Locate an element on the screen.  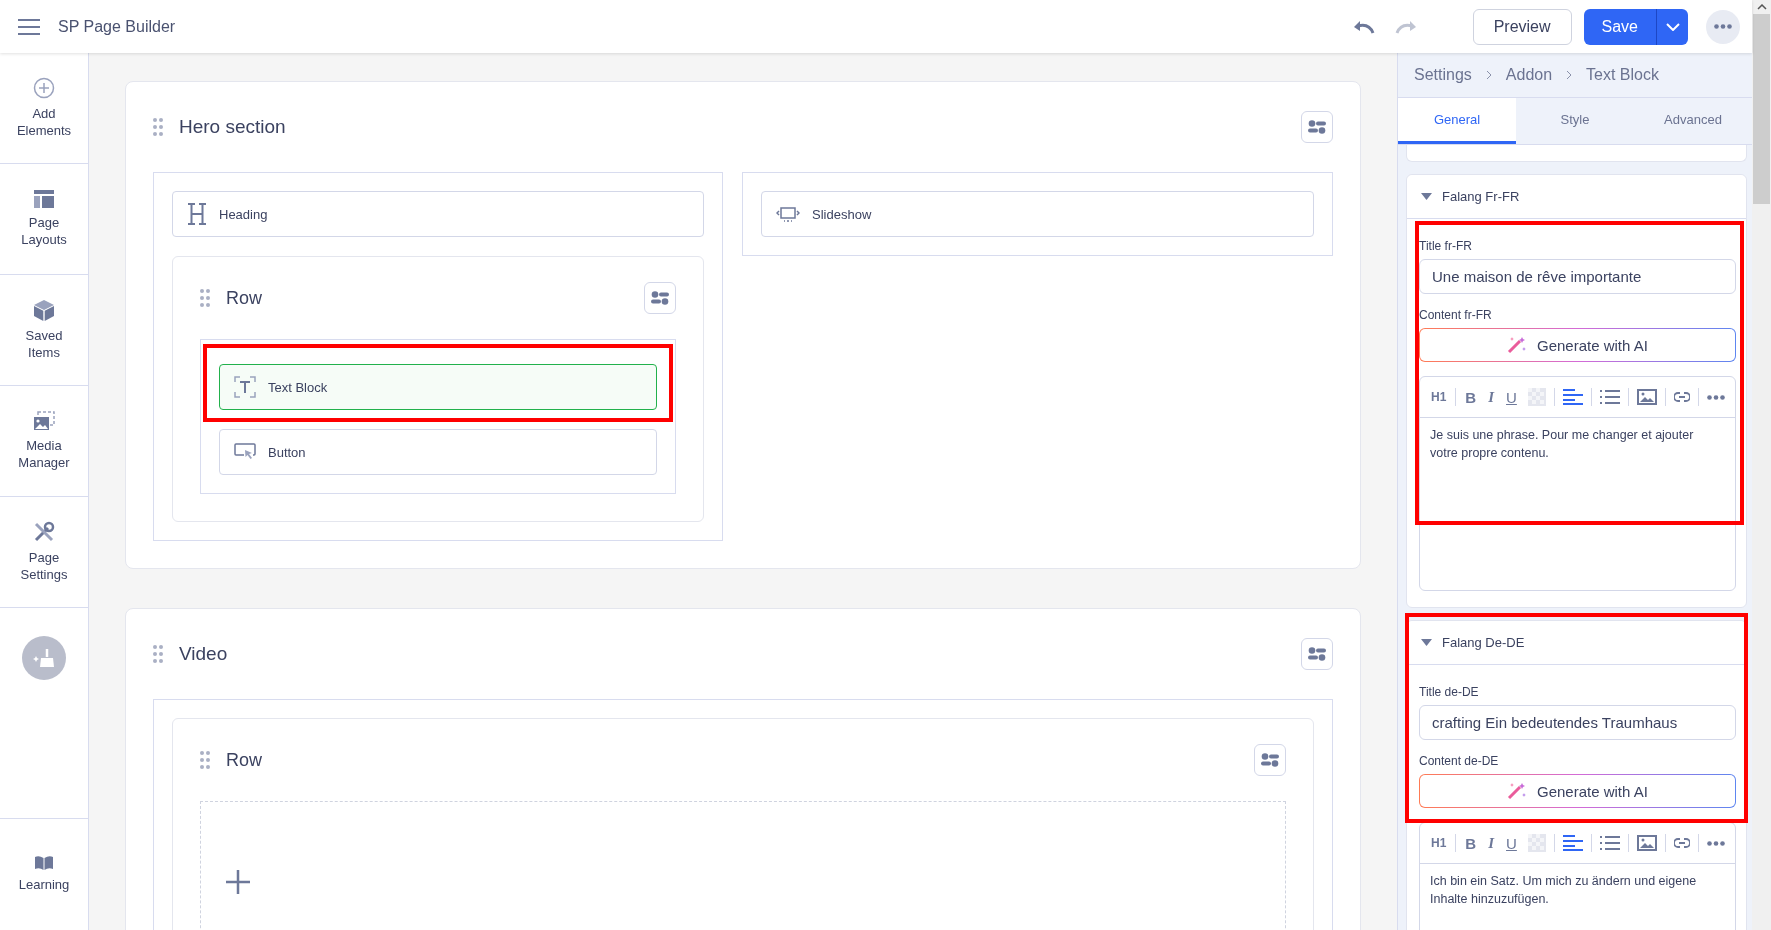
addon-item: Text Block is located at coordinates (438, 387).